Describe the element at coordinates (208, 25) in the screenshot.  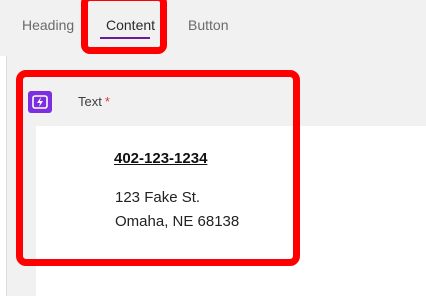
I see `tab-button: Button` at that location.